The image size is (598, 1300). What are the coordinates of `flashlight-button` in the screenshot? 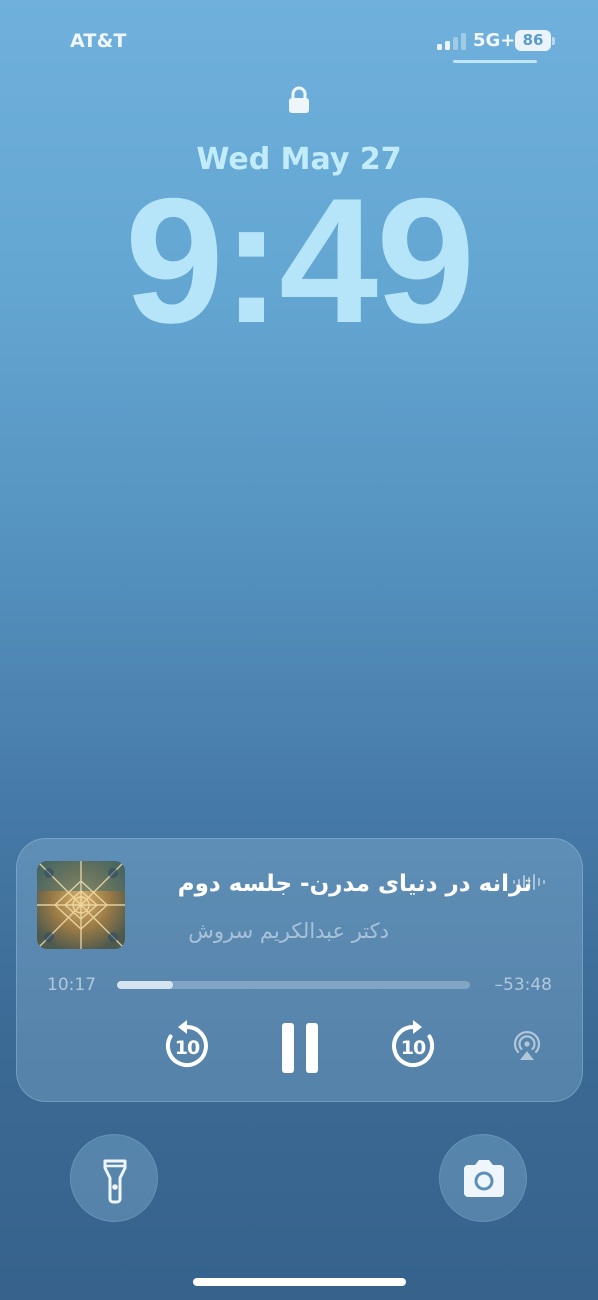 It's located at (114, 1178).